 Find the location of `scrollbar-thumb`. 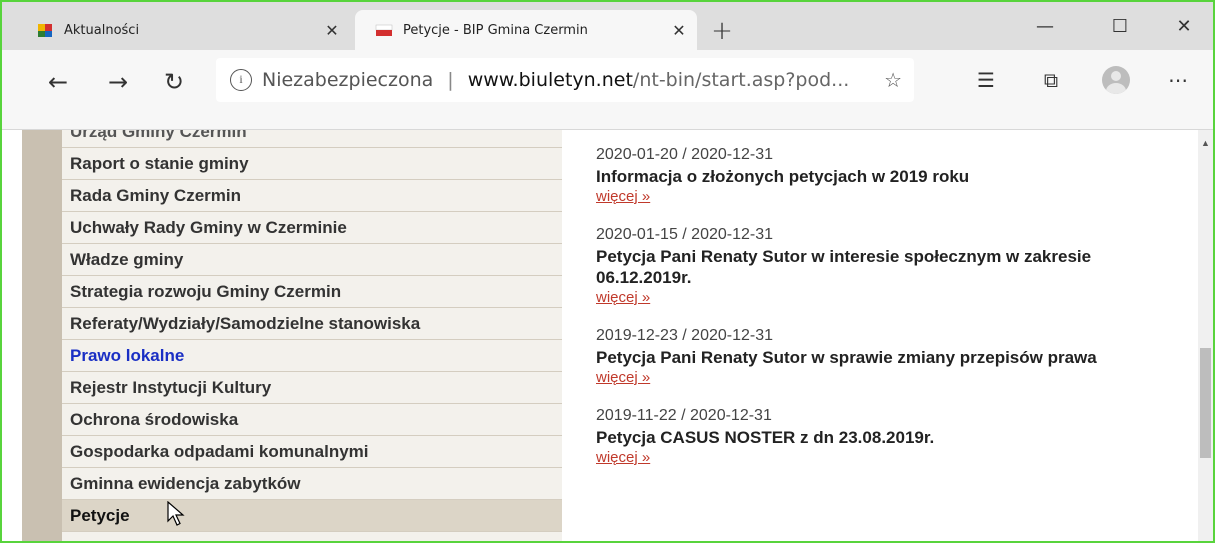

scrollbar-thumb is located at coordinates (1205, 403).